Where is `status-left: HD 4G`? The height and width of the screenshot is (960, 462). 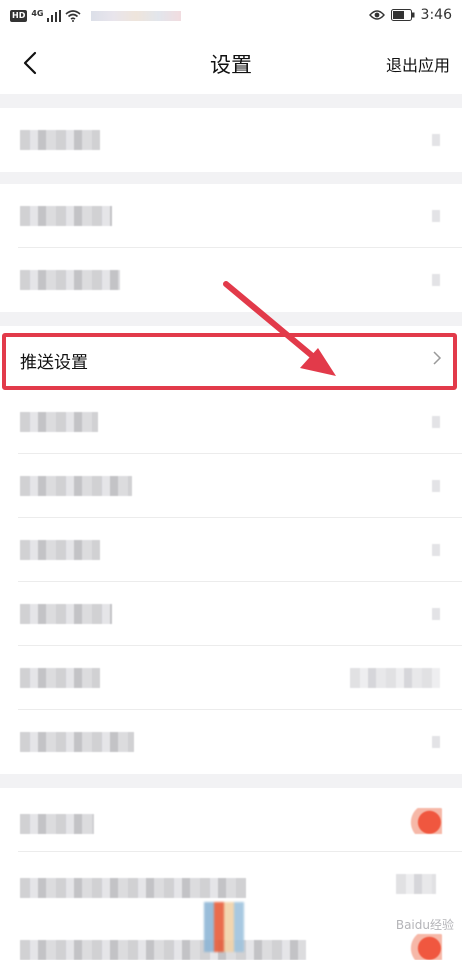
status-left: HD 4G is located at coordinates (96, 16).